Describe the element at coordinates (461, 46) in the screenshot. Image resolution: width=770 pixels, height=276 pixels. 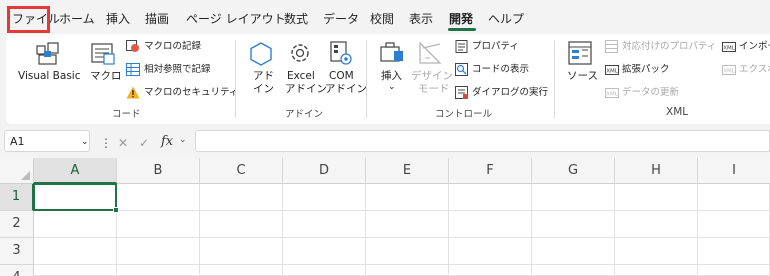
I see `properties-icon` at that location.